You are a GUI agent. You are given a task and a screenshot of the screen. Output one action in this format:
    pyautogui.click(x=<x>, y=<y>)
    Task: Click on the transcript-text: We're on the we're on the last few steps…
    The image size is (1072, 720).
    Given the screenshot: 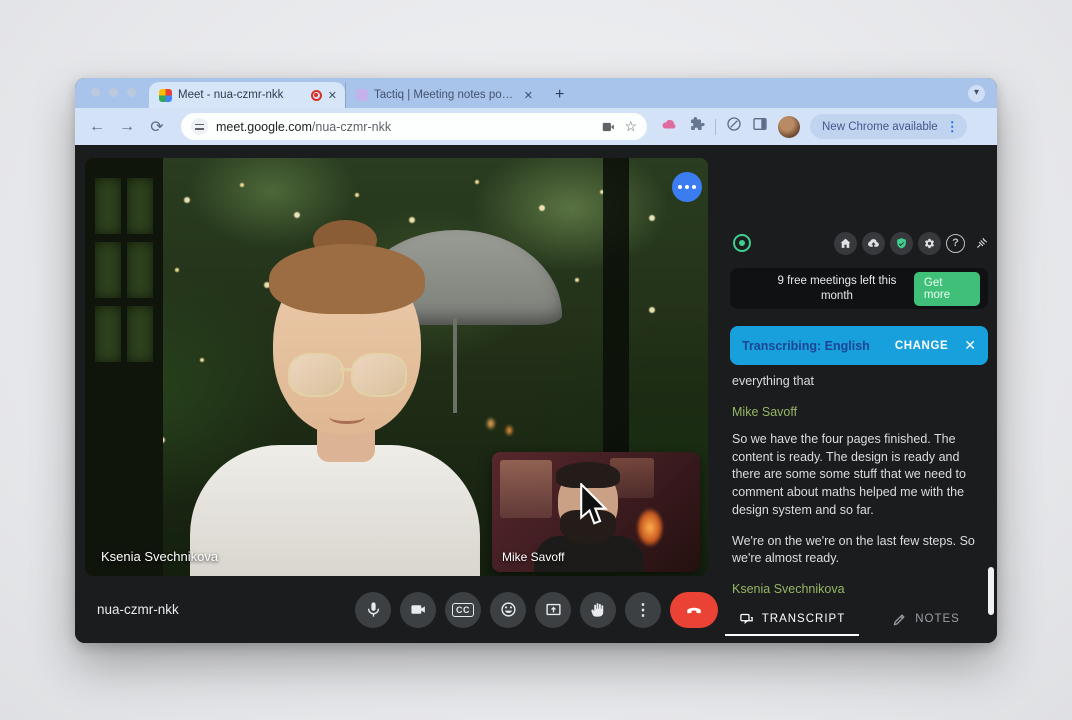 What is the action you would take?
    pyautogui.click(x=853, y=549)
    